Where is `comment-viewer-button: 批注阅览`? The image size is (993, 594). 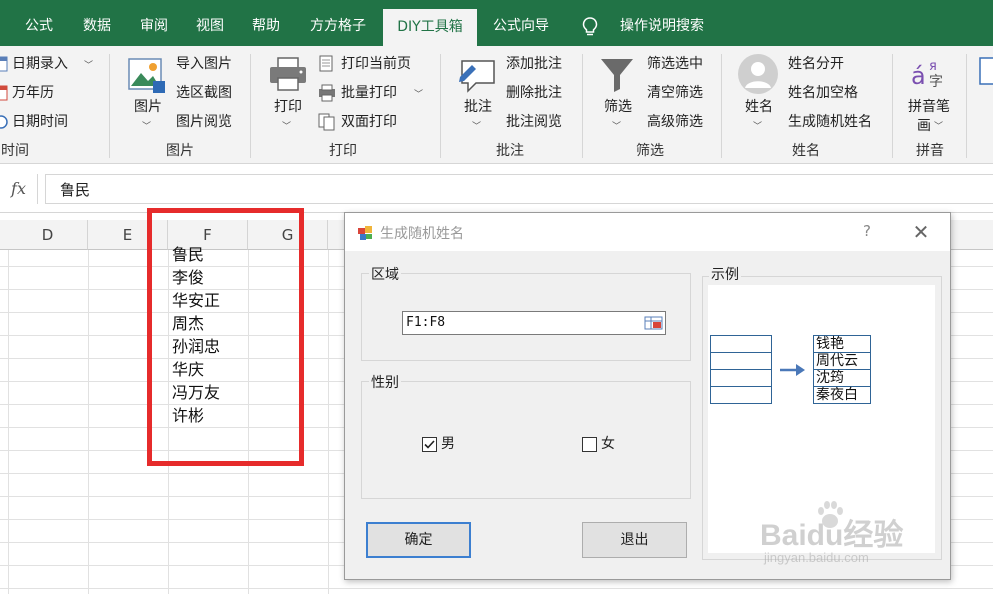
comment-viewer-button: 批注阅览 is located at coordinates (534, 122).